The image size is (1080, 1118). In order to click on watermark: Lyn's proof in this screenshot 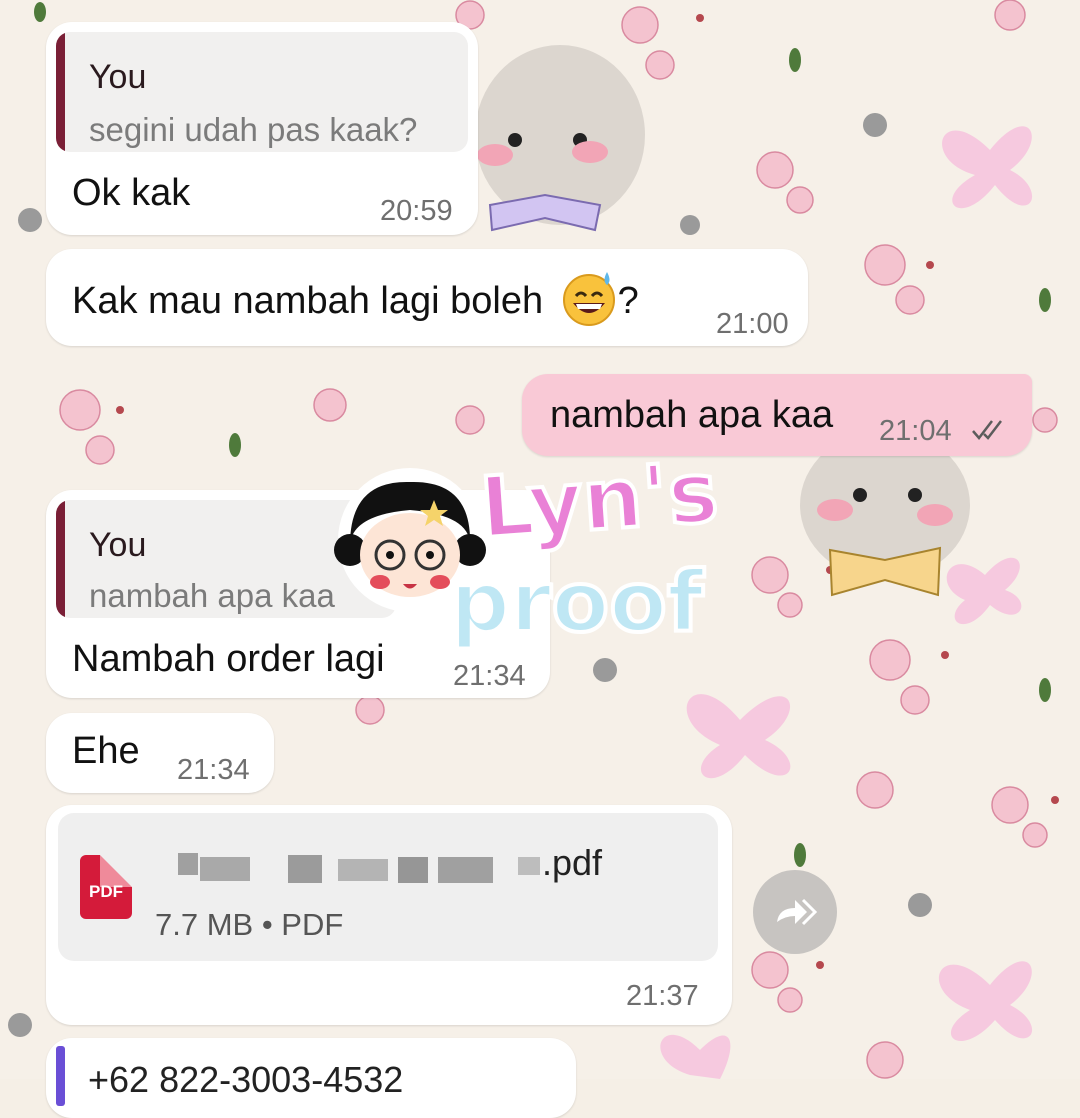, I will do `click(540, 555)`.